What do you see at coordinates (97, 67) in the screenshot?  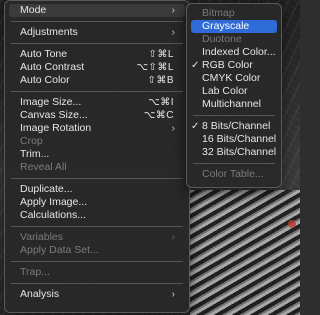 I see `menu-item-auto-contrast: Auto Contrast ⌥⇧⌘L` at bounding box center [97, 67].